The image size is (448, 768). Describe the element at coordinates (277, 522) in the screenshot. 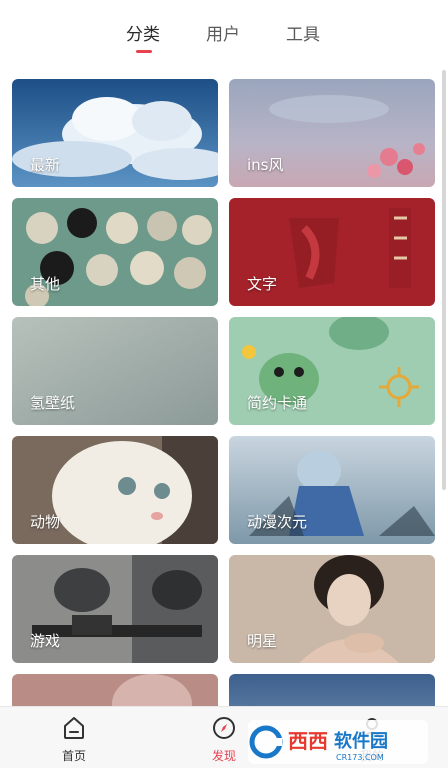

I see `category-label: 动漫次元` at that location.